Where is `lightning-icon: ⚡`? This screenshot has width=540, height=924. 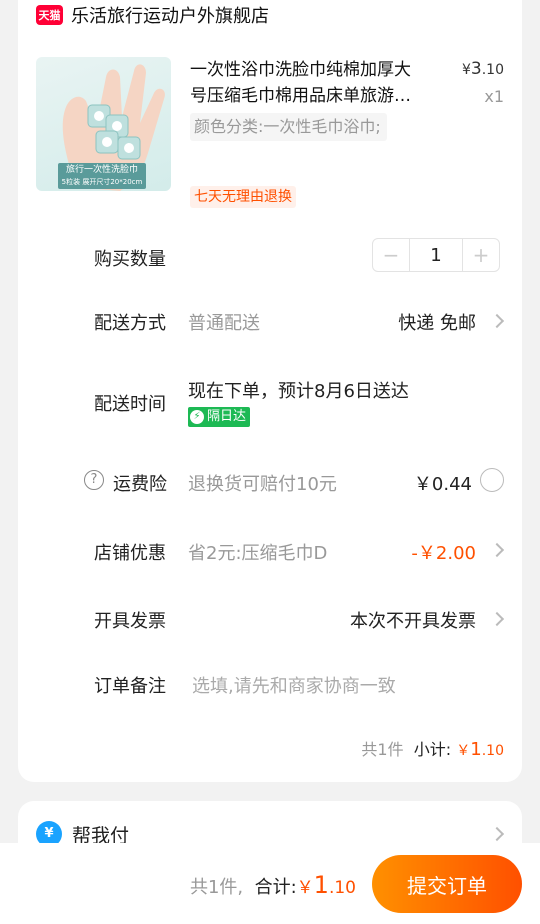
lightning-icon: ⚡ is located at coordinates (197, 417).